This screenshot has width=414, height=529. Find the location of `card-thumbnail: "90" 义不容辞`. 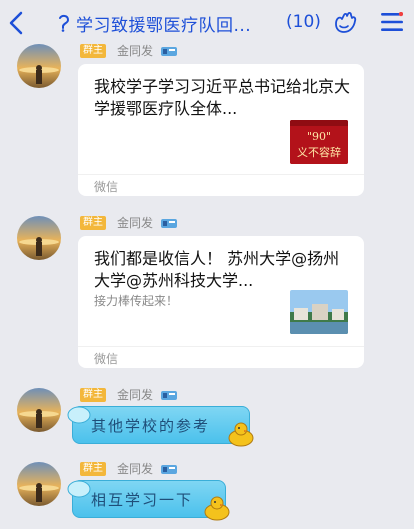

card-thumbnail: "90" 义不容辞 is located at coordinates (319, 142).